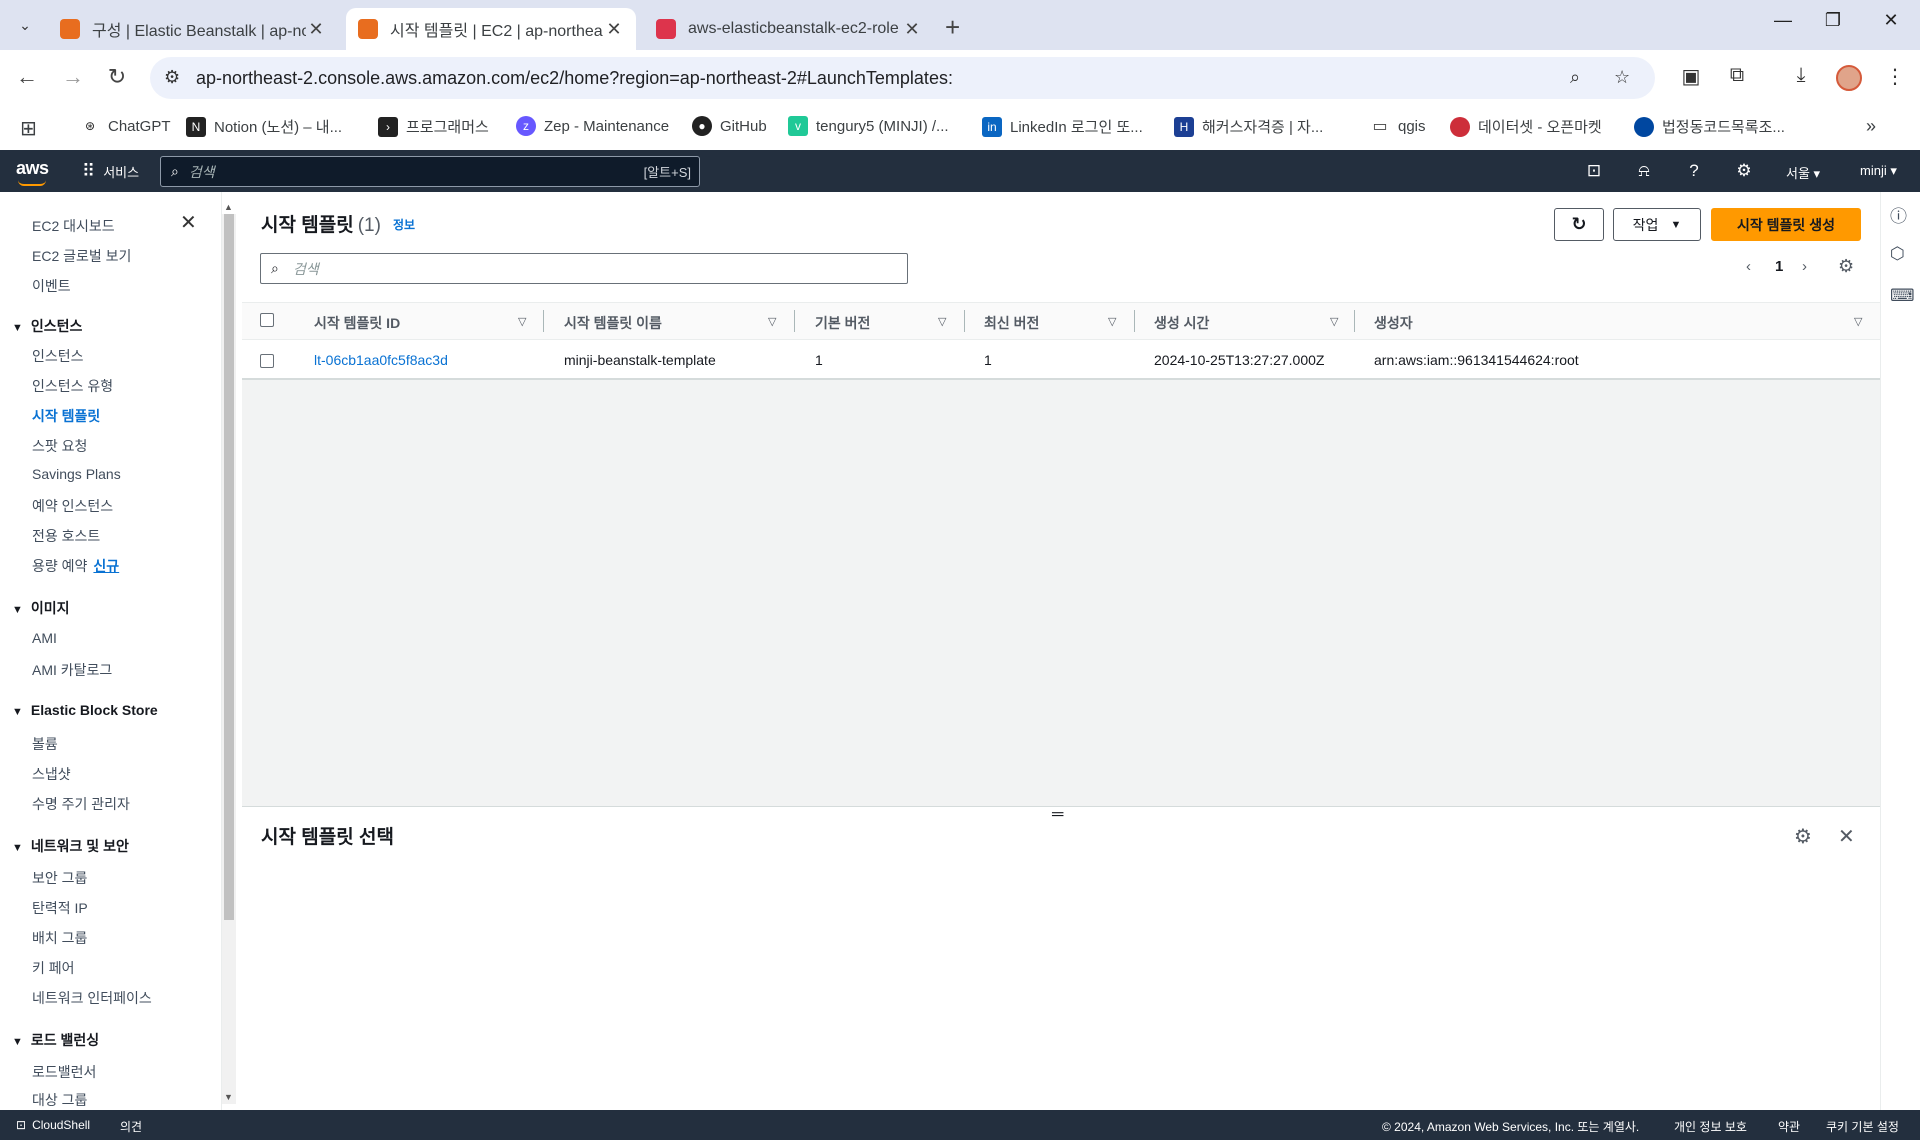 This screenshot has height=1140, width=1920. I want to click on nav-item-volumes: 볼륨, so click(45, 744).